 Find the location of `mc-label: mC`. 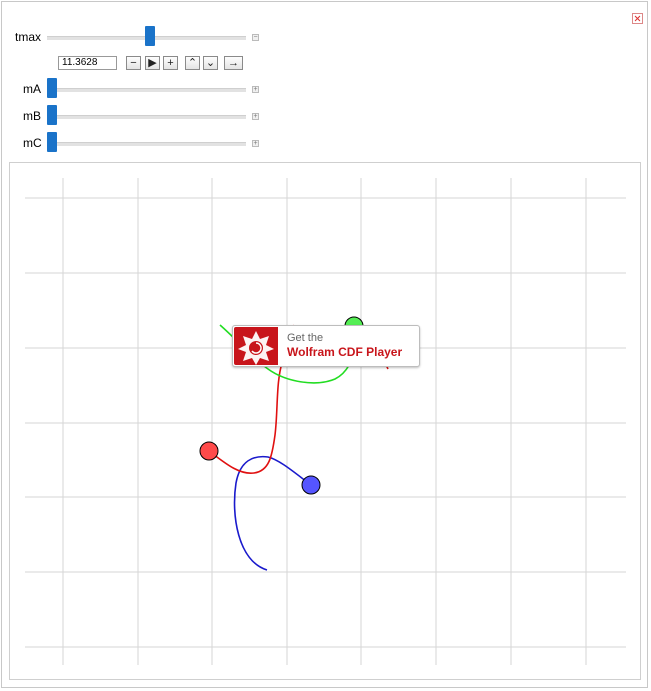

mc-label: mC is located at coordinates (32, 143).